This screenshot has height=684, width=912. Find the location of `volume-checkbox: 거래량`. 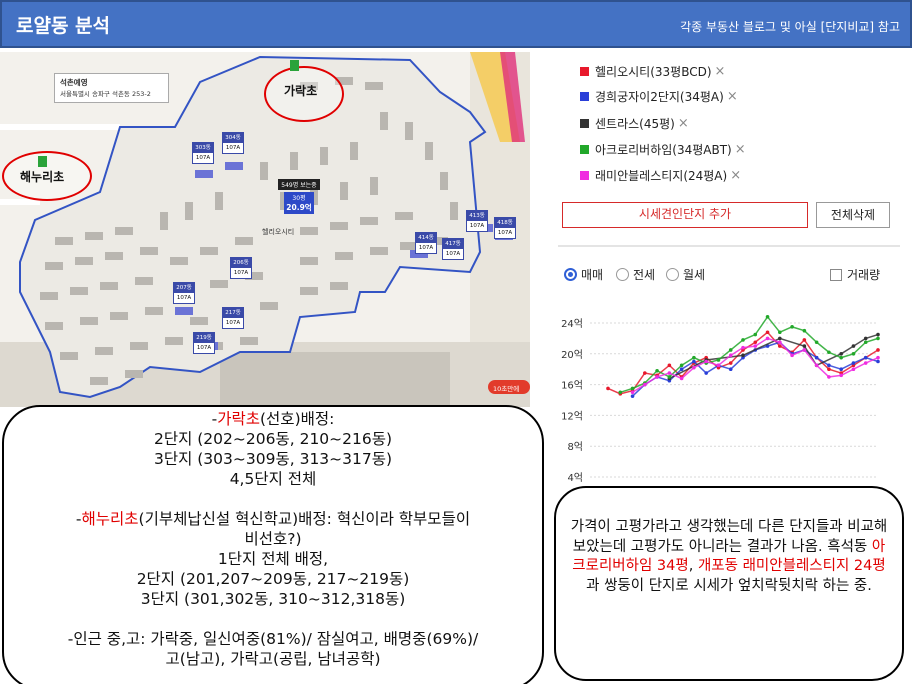

volume-checkbox: 거래량 is located at coordinates (855, 274).